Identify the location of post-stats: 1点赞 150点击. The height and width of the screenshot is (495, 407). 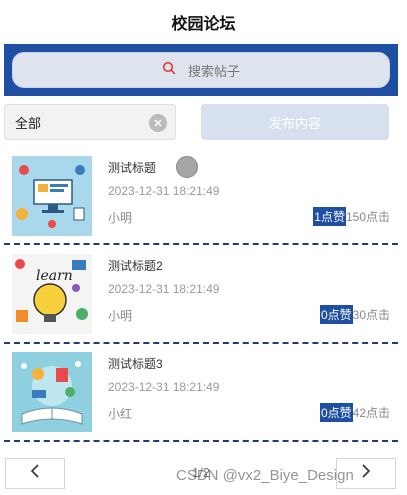
(351, 216).